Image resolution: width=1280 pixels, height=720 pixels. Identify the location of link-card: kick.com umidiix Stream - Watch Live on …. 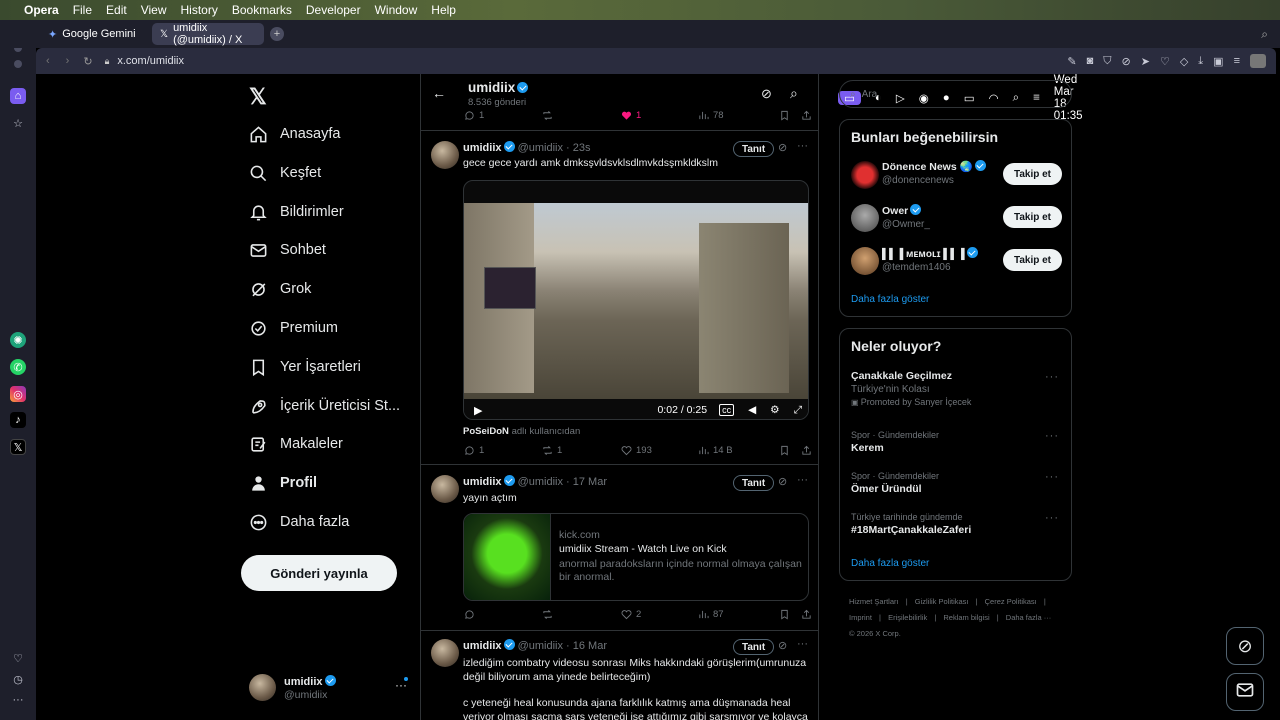
(636, 557).